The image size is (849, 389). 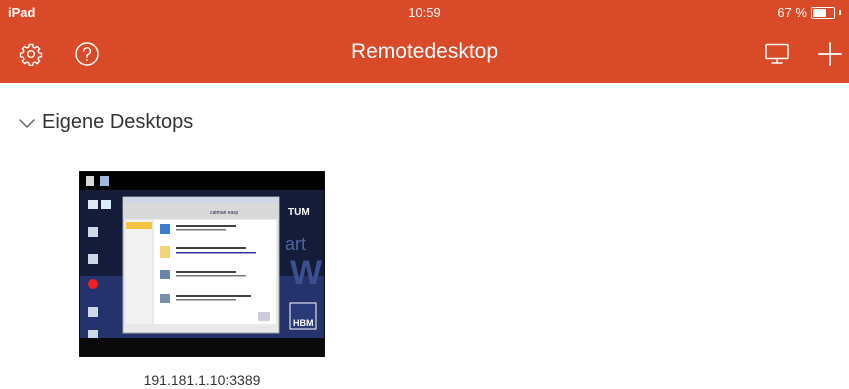 I want to click on battery-percentage: 67 %, so click(x=792, y=12).